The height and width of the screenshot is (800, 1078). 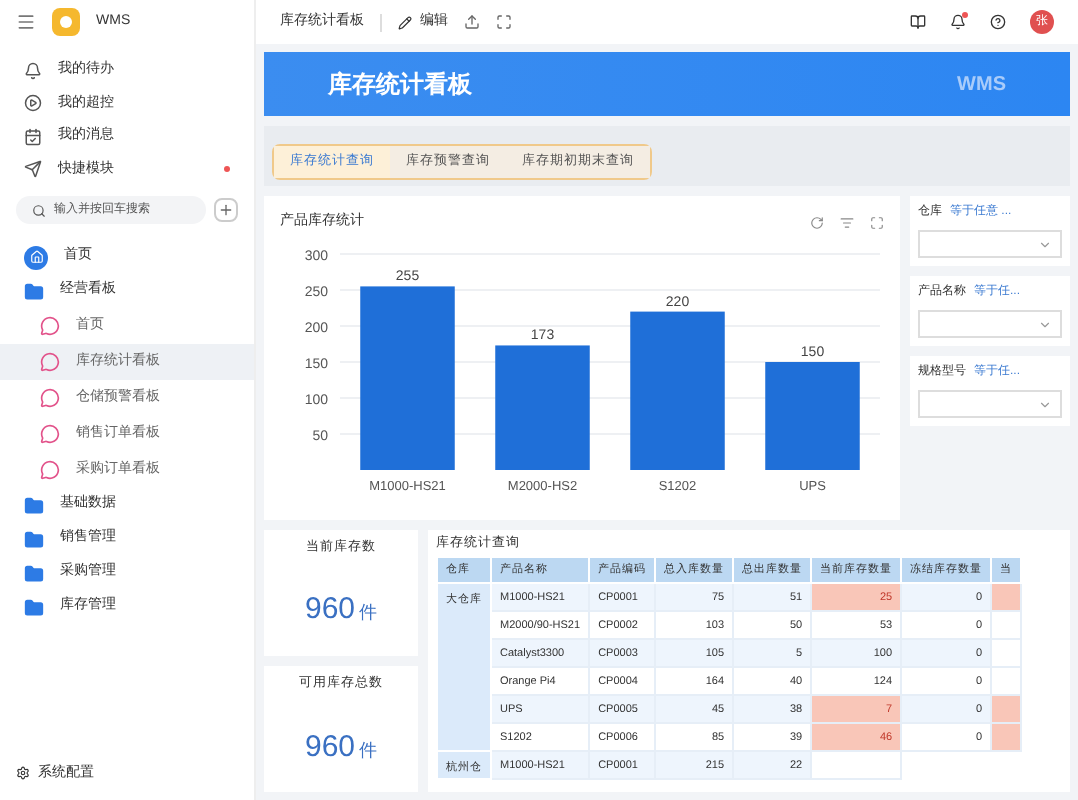 I want to click on send-icon, so click(x=33, y=169).